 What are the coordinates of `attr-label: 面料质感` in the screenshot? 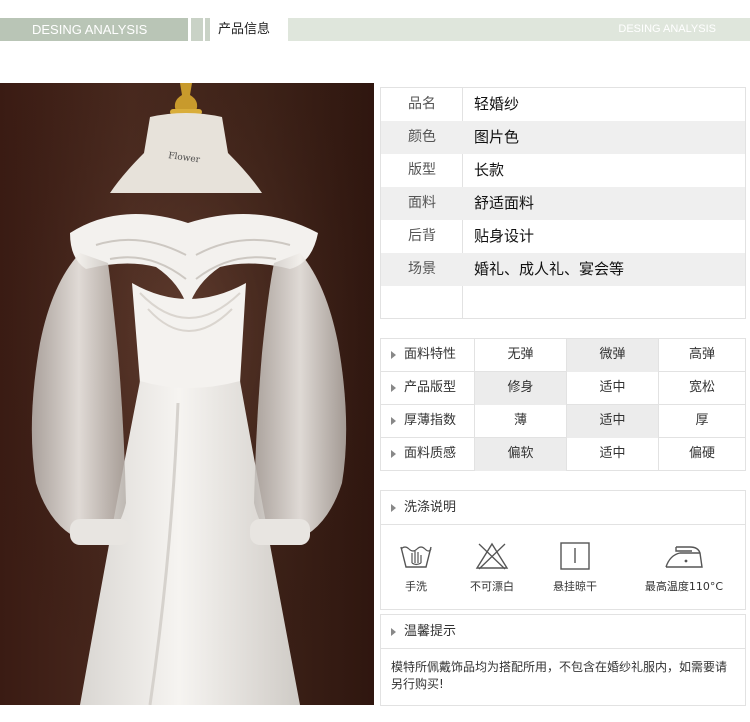 It's located at (427, 454).